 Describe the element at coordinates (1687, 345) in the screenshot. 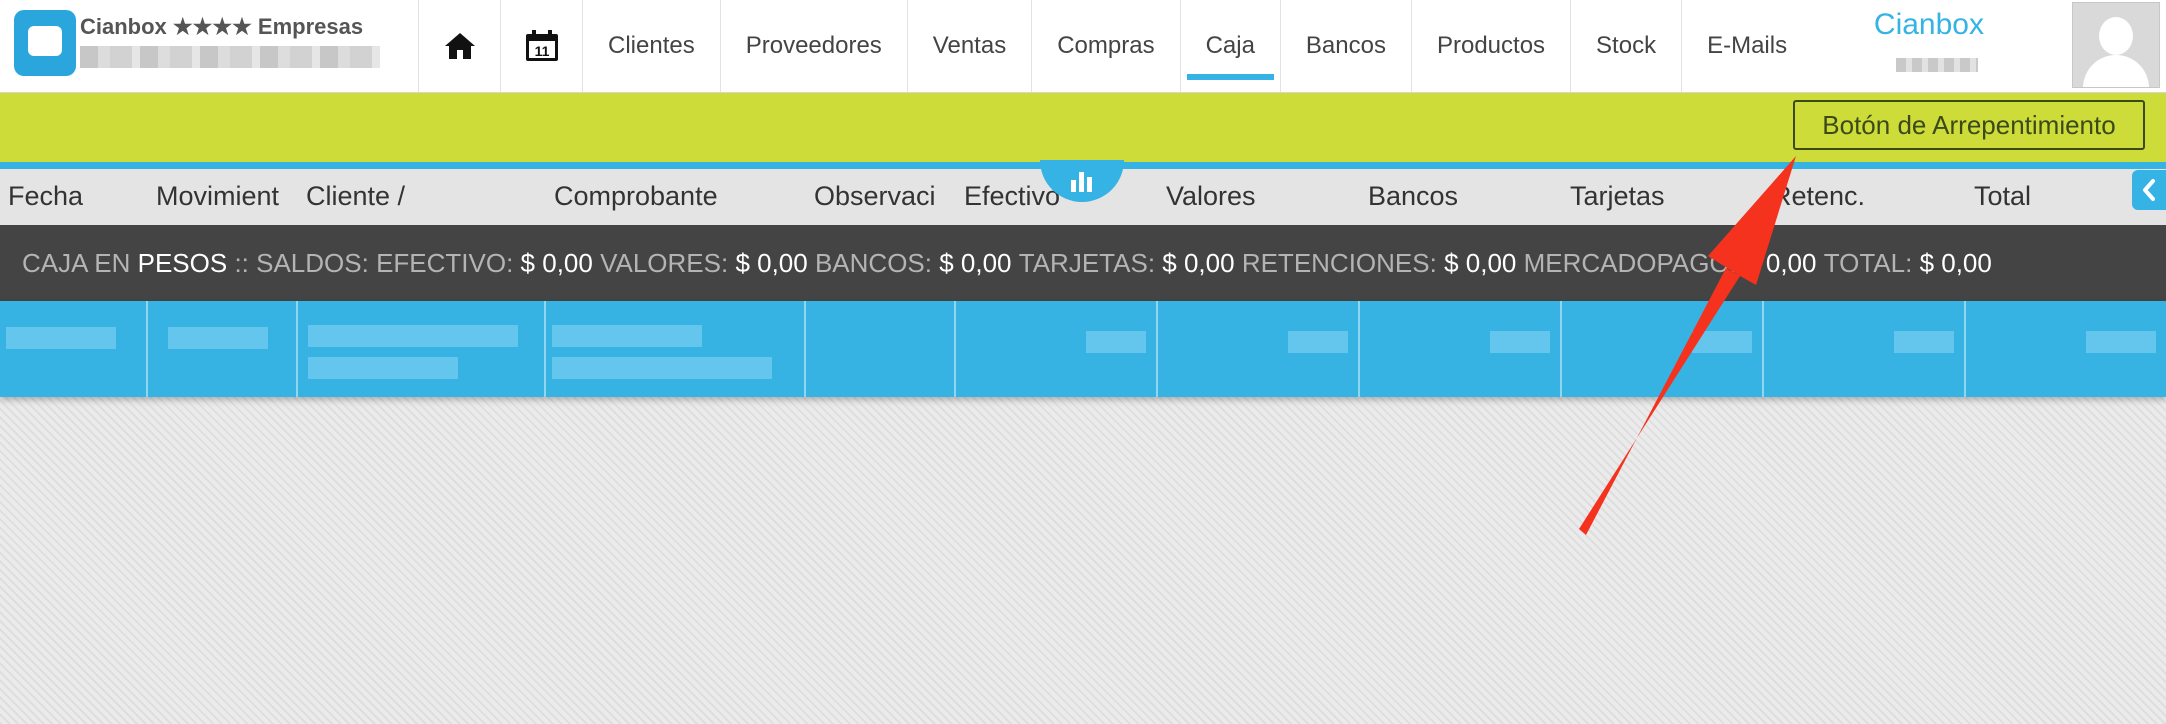

I see `annotation-arrow` at that location.